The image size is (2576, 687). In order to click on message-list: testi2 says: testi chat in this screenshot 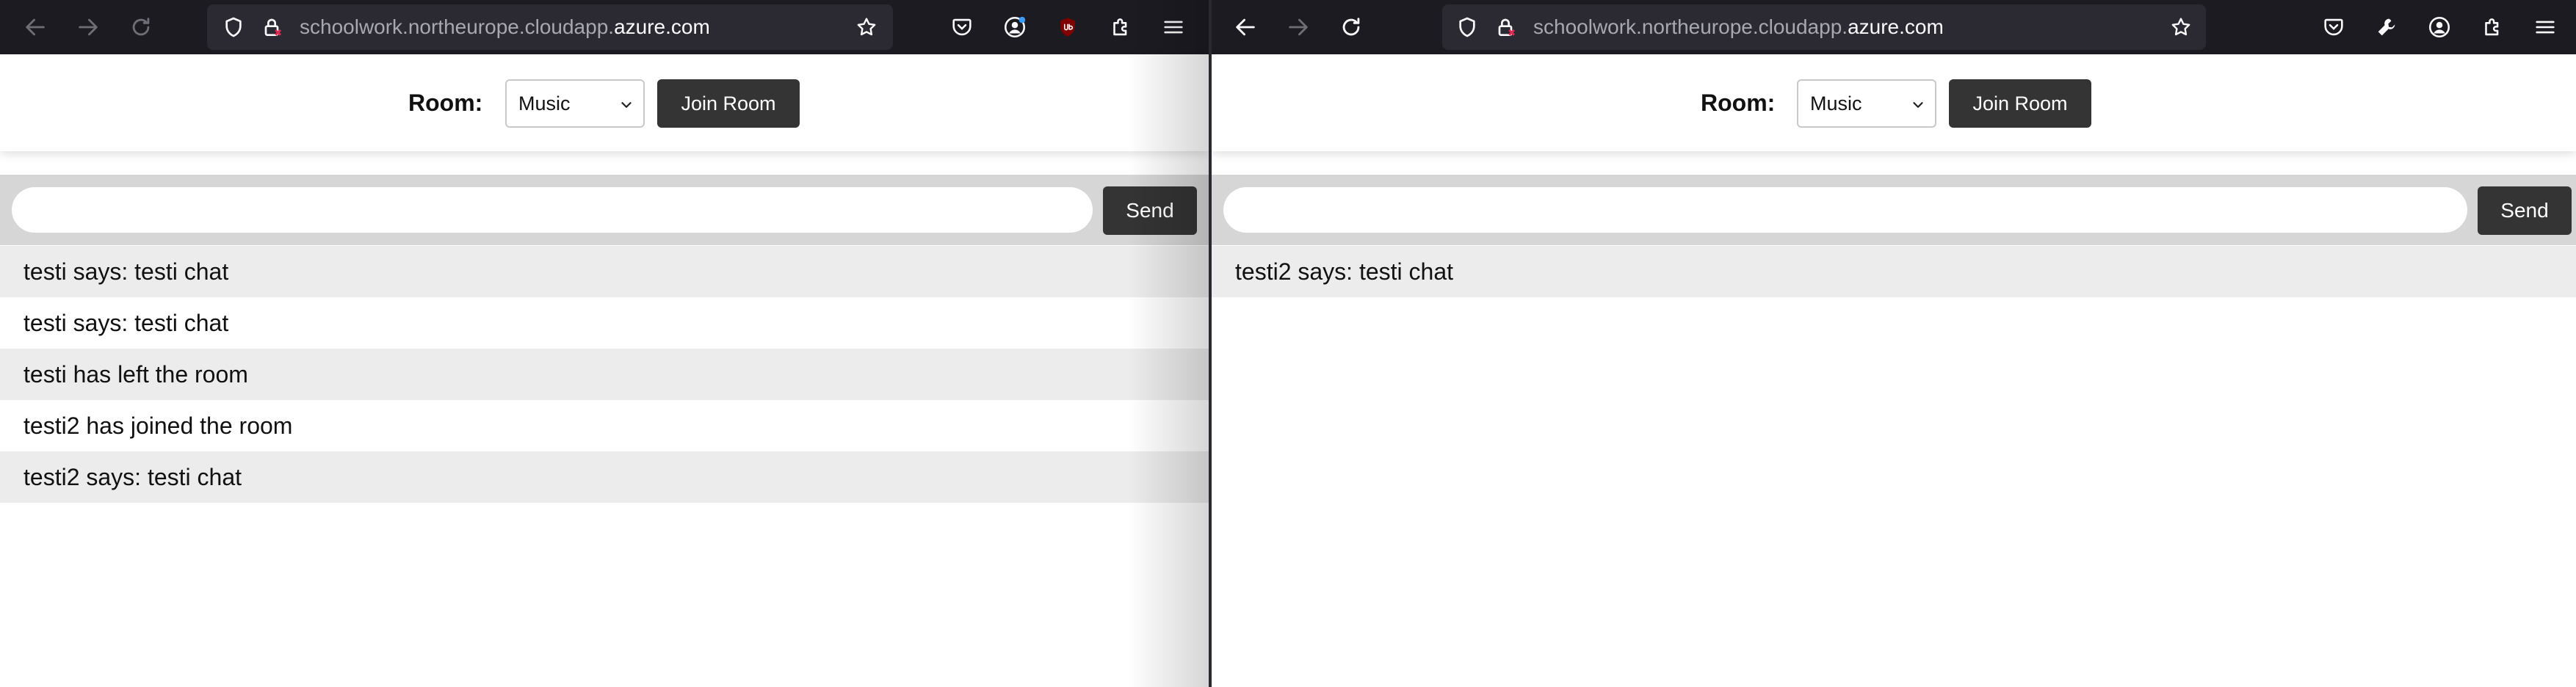, I will do `click(1894, 271)`.